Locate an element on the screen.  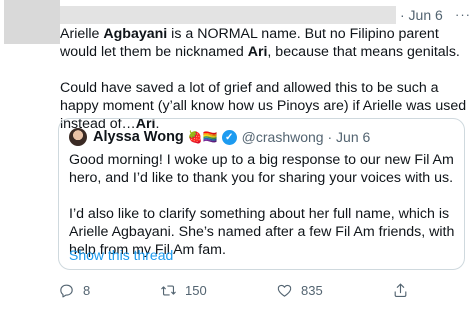
reply-icon is located at coordinates (66, 291).